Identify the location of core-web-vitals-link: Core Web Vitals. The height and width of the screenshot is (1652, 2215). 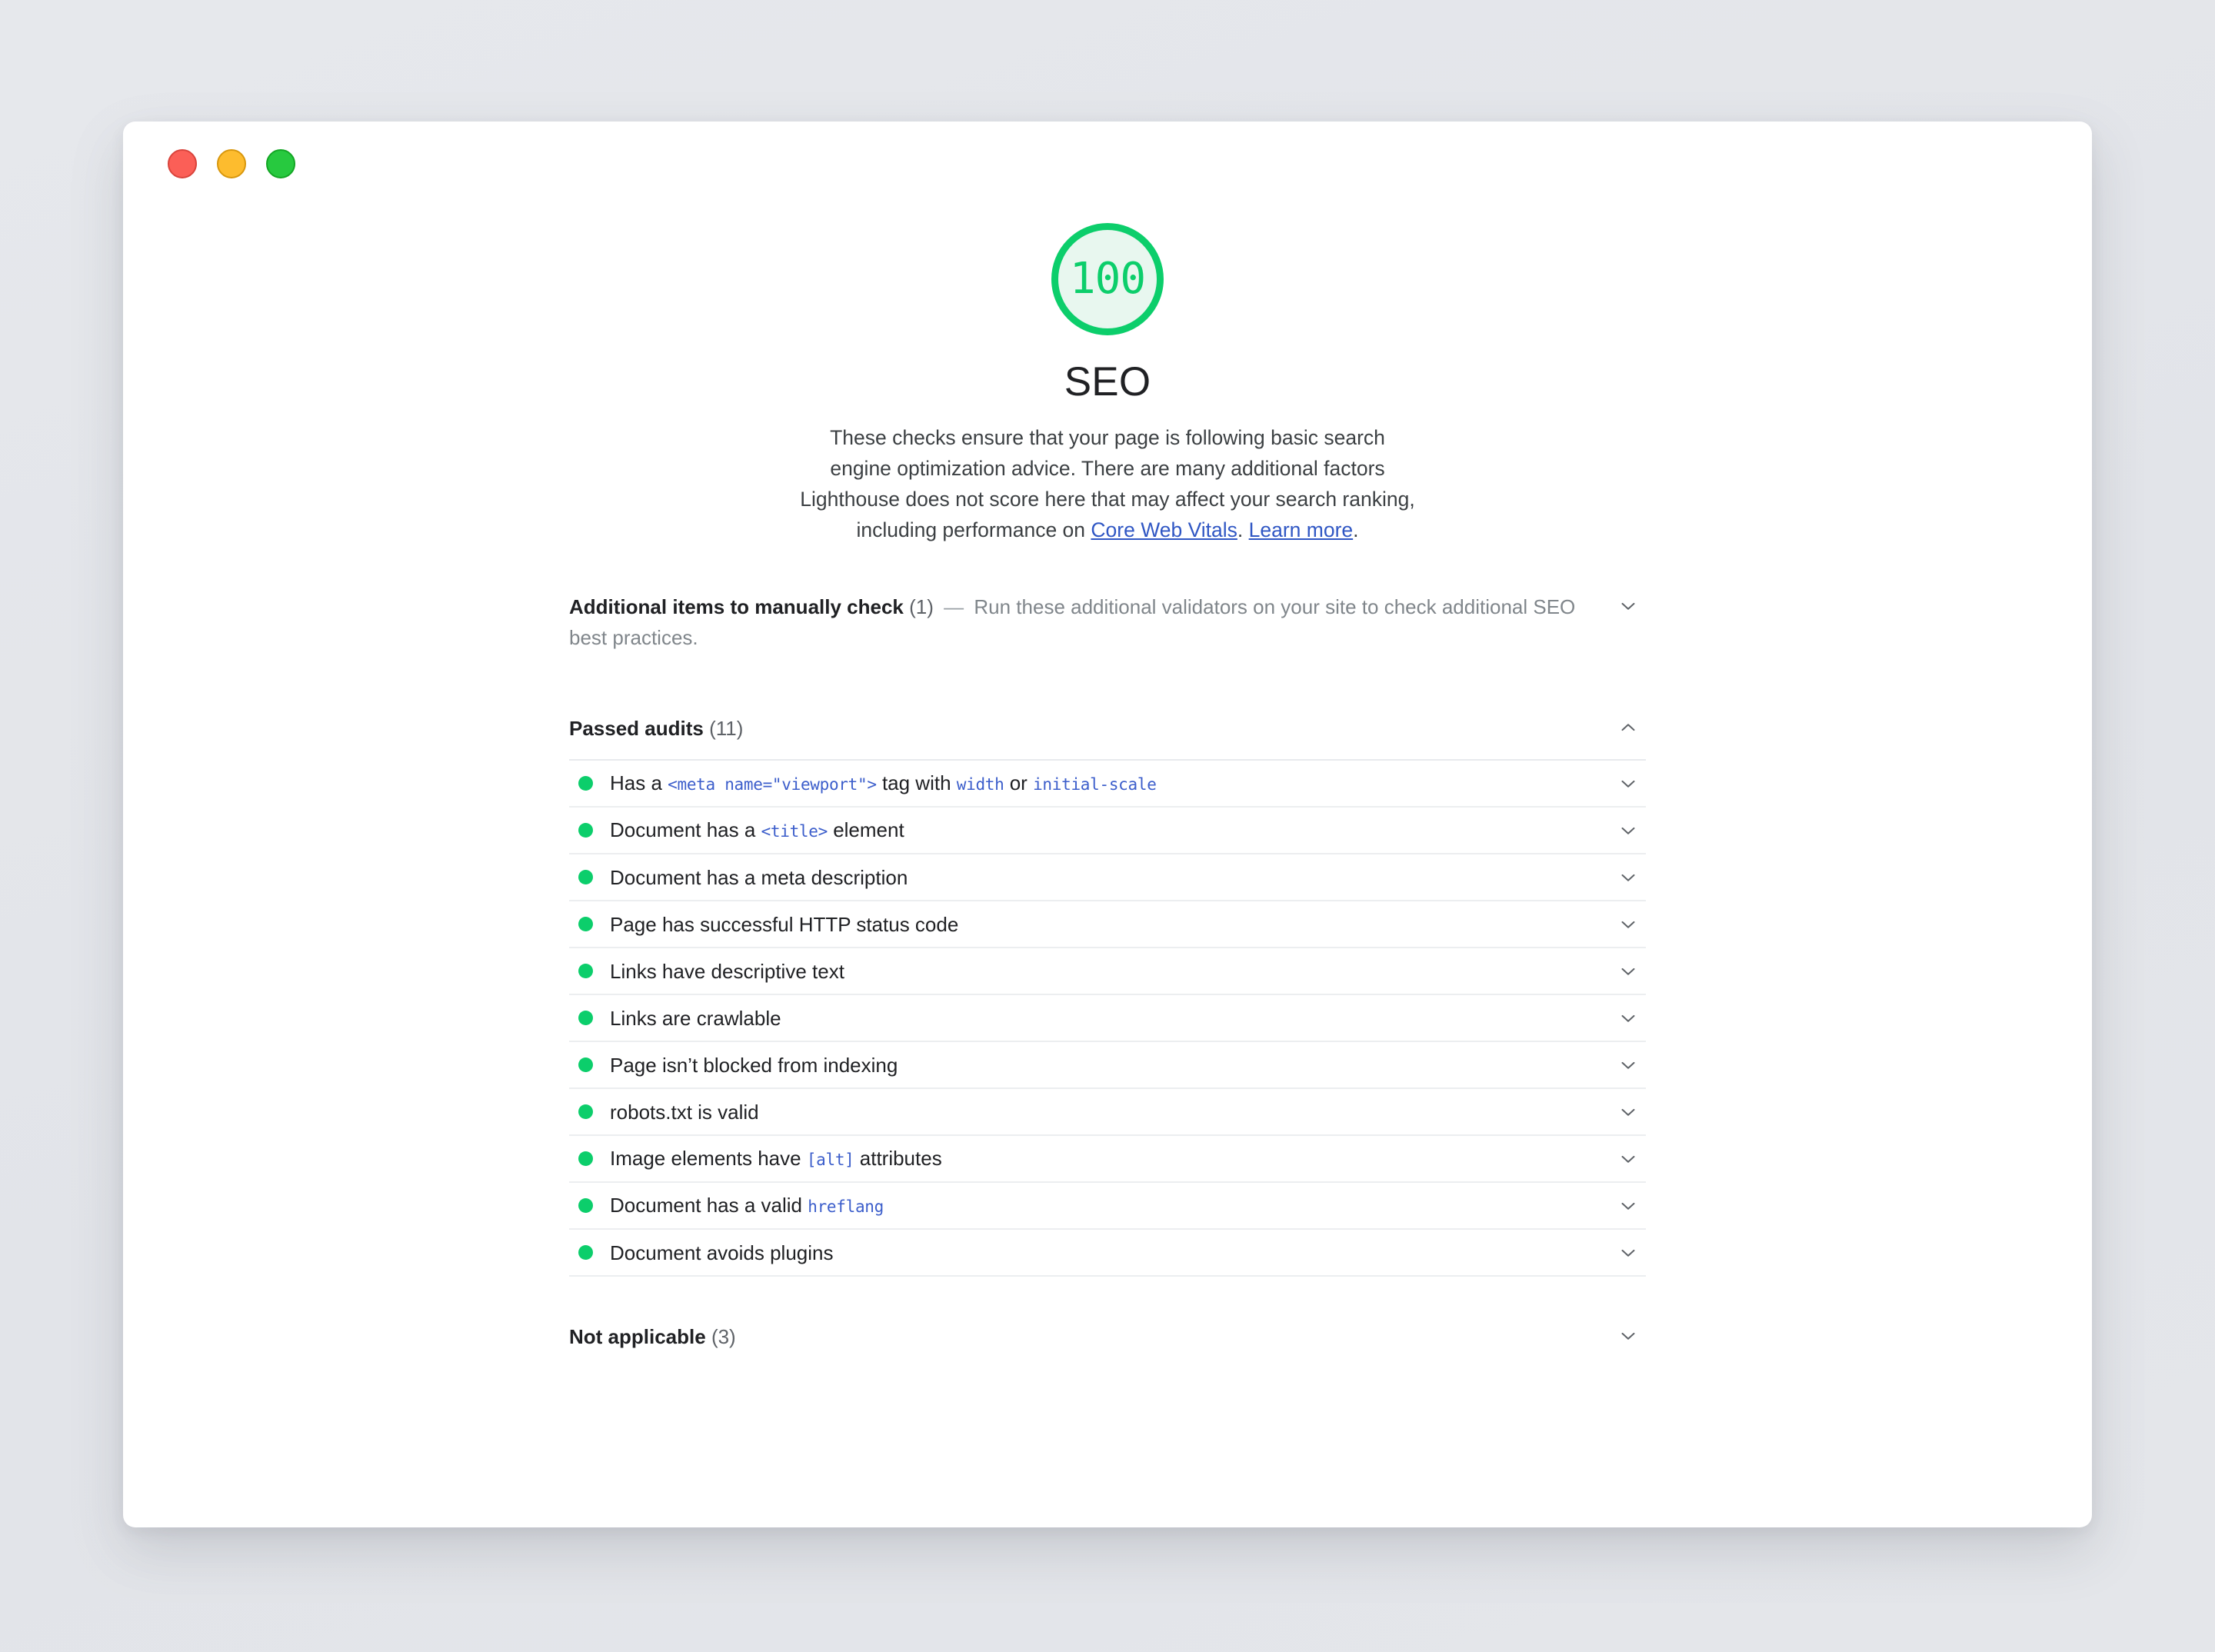
(1164, 530).